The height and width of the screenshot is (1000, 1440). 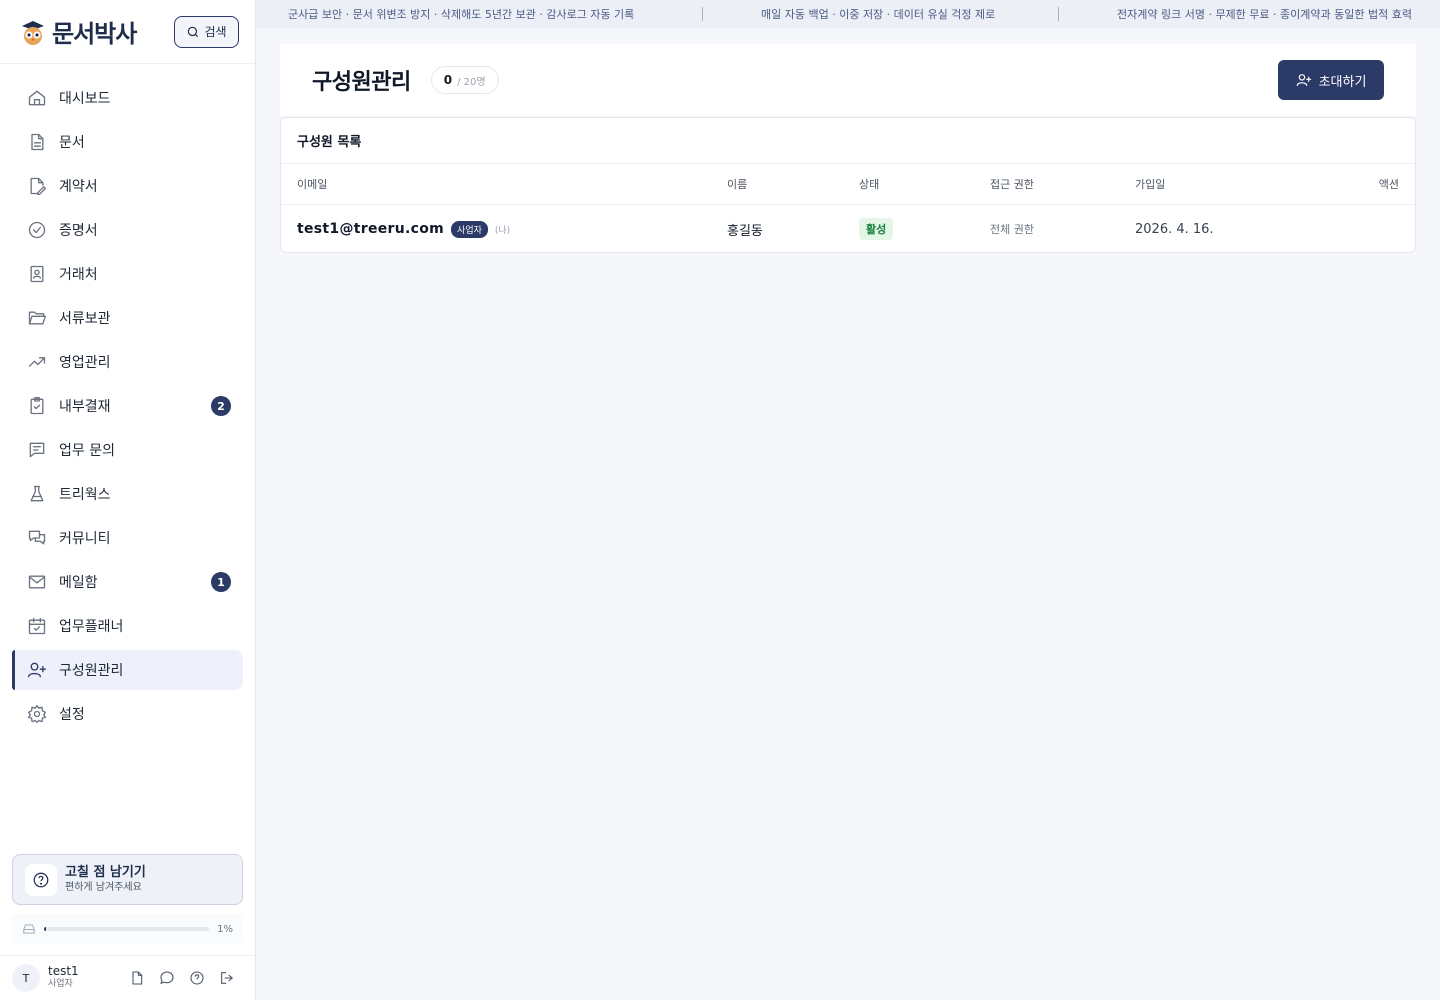 What do you see at coordinates (72, 143) in the screenshot?
I see `sidebar-item-label: 문서` at bounding box center [72, 143].